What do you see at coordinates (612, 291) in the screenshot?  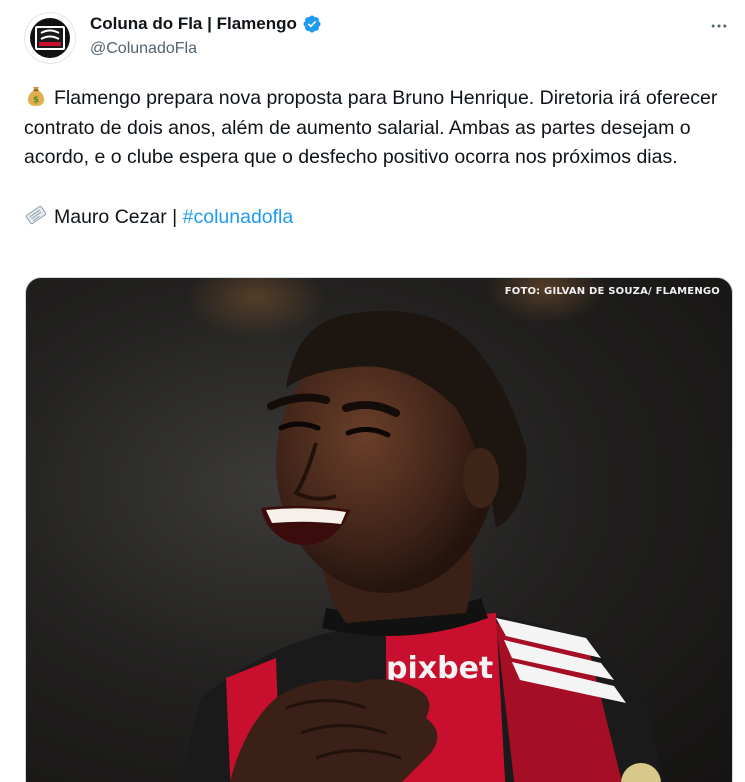 I see `photo-credit: FOTO: GILVAN DE SOUZA/ FLAMENGO` at bounding box center [612, 291].